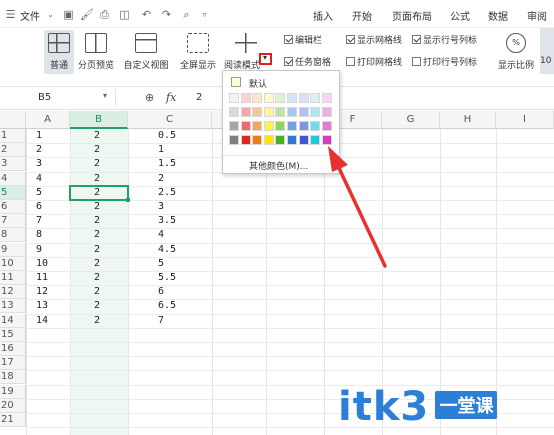 Image resolution: width=554 pixels, height=435 pixels. Describe the element at coordinates (13, 235) in the screenshot. I see `row-header: 8` at that location.